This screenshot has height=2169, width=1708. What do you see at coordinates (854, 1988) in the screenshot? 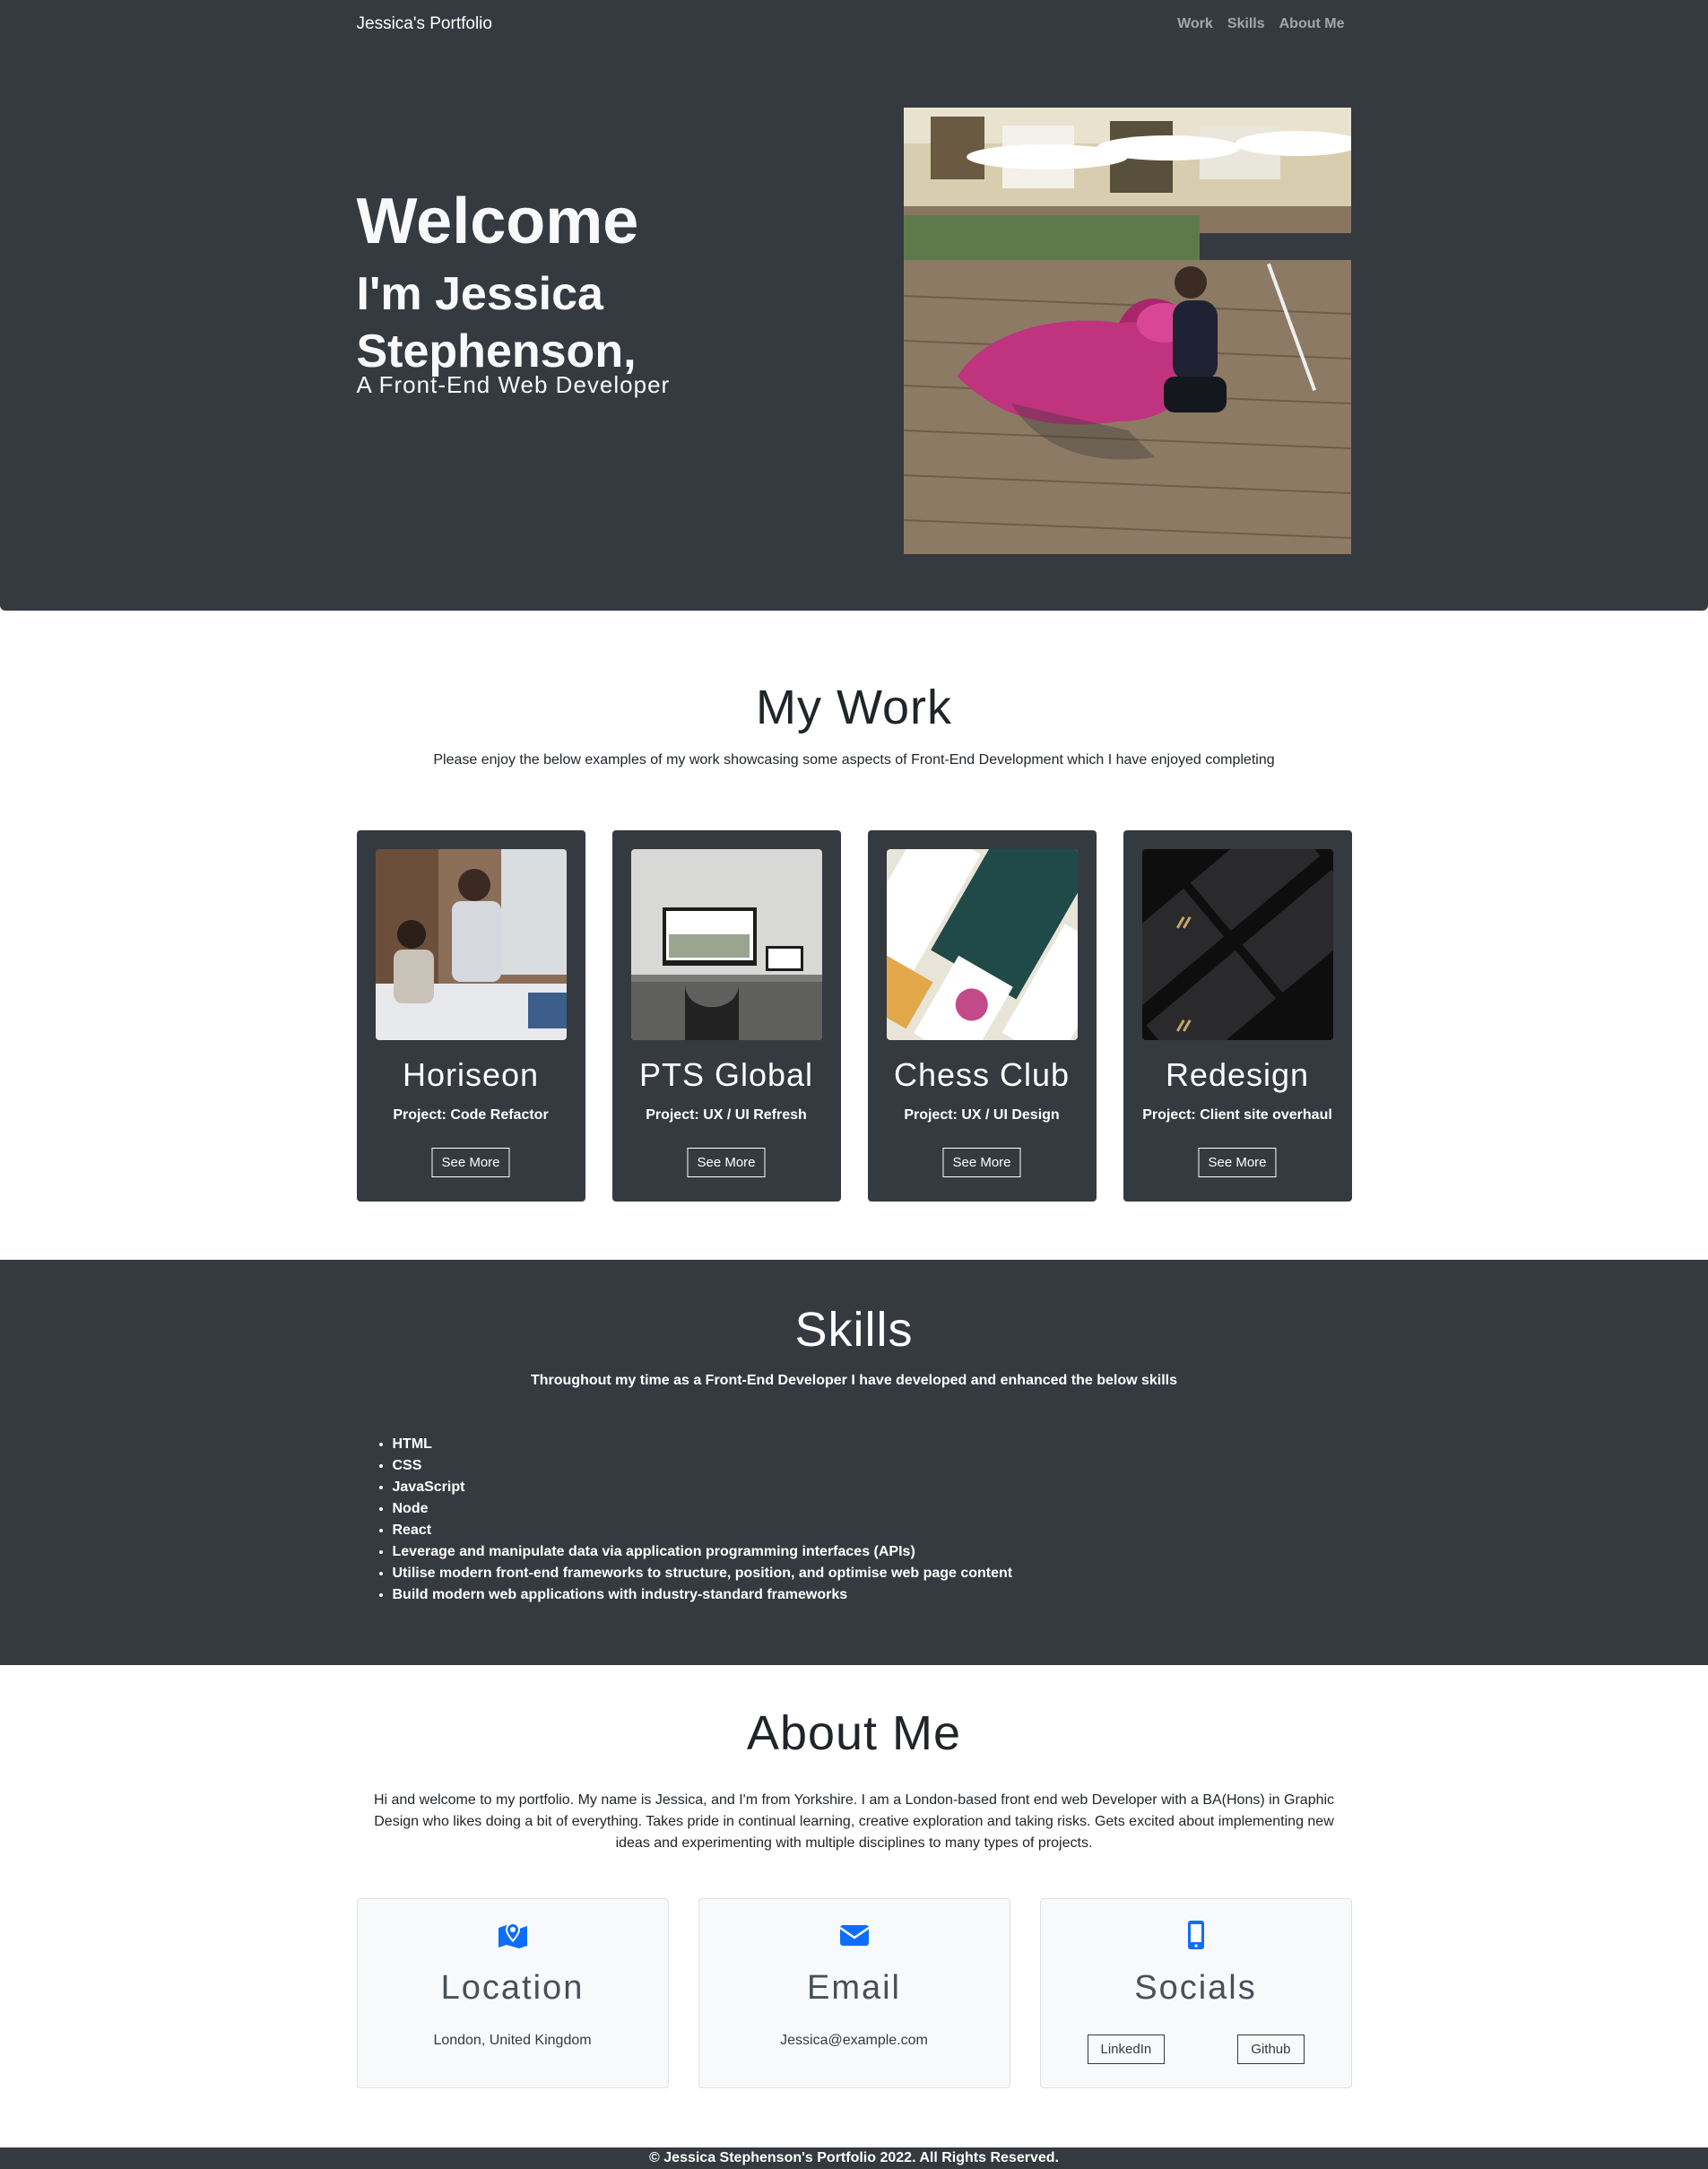
I see `email-title: Email` at bounding box center [854, 1988].